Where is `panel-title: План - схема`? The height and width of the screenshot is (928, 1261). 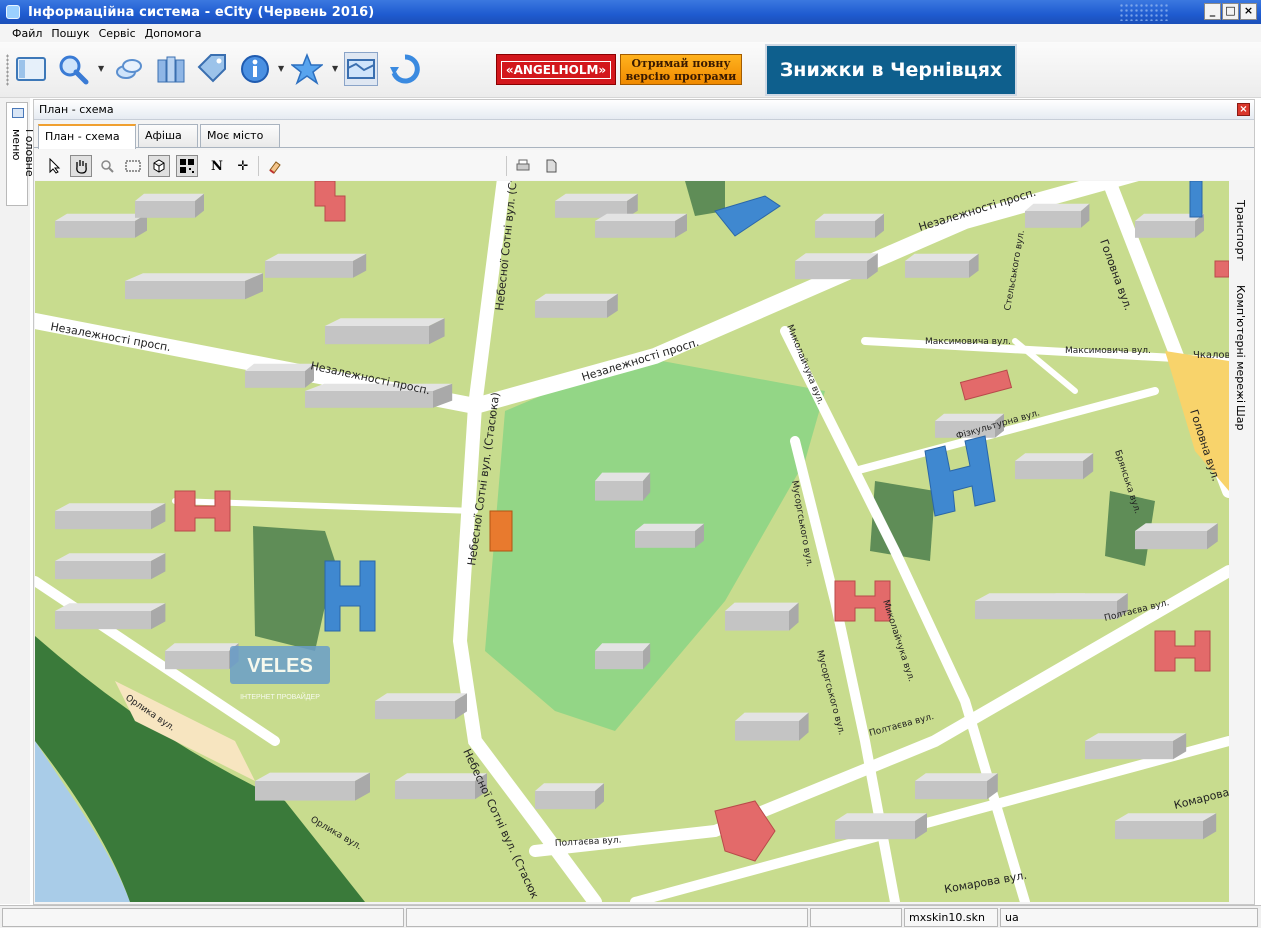
panel-title: План - схема is located at coordinates (76, 109).